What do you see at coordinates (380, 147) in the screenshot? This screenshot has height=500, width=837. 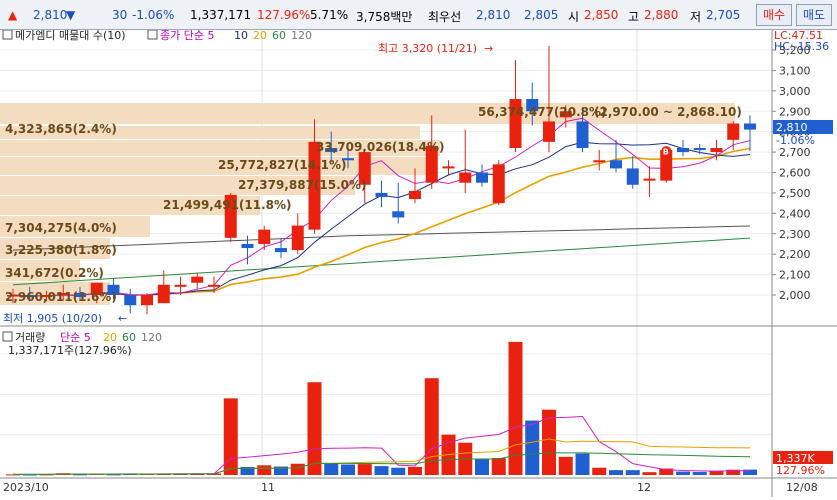 I see `profile-label: 33,709,026(18.4%)` at bounding box center [380, 147].